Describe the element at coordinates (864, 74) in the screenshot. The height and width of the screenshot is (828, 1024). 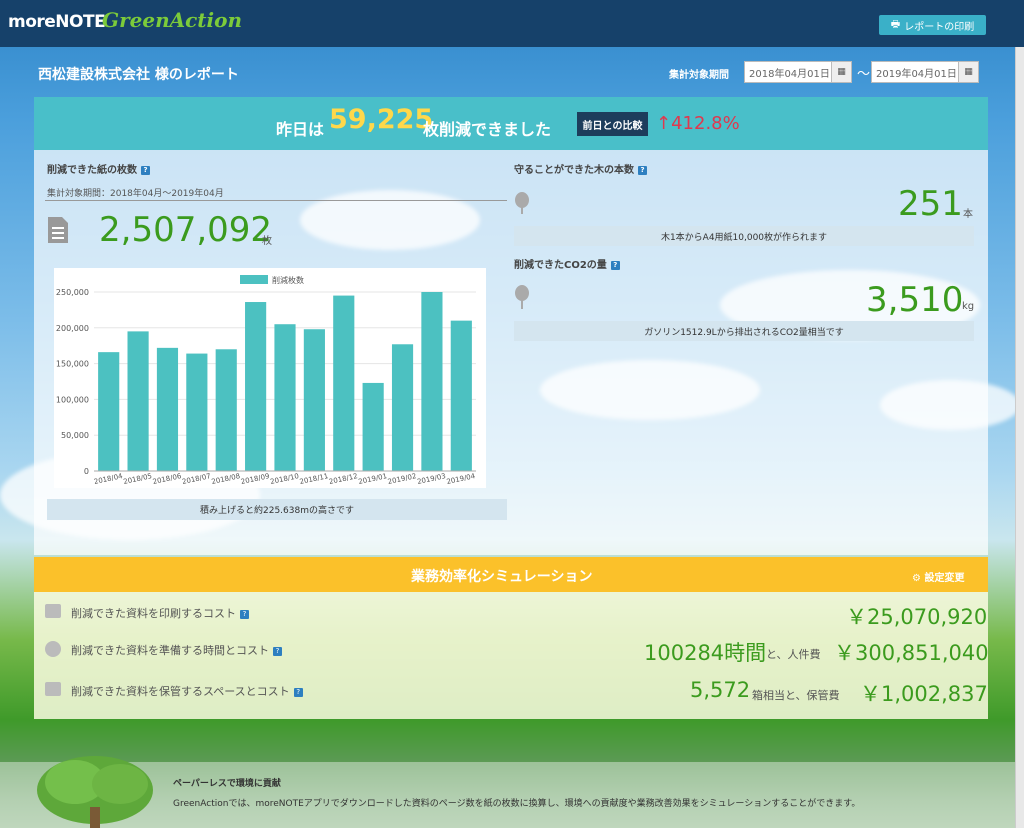
I see `period-tilde: ～` at that location.